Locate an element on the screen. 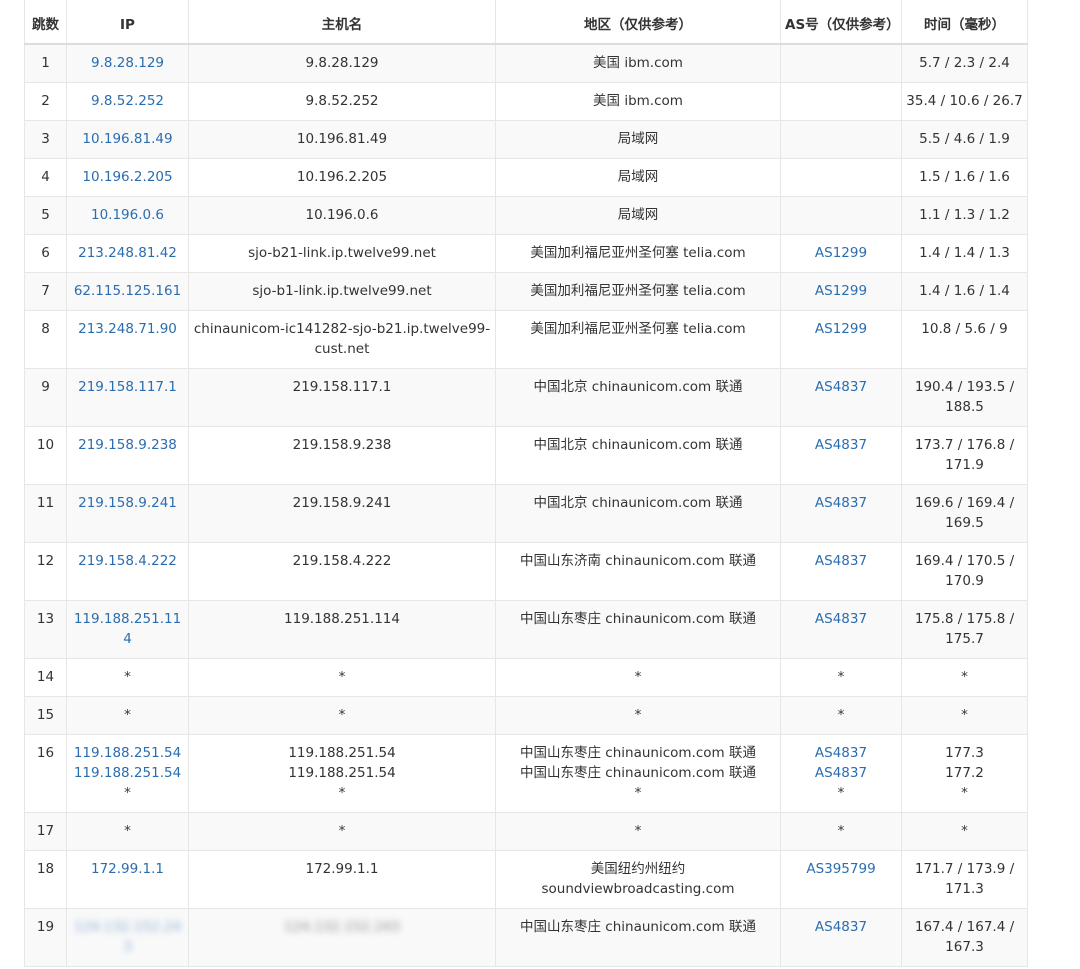  host-value: sjo-b21-link.ip.twelve99.net is located at coordinates (342, 253).